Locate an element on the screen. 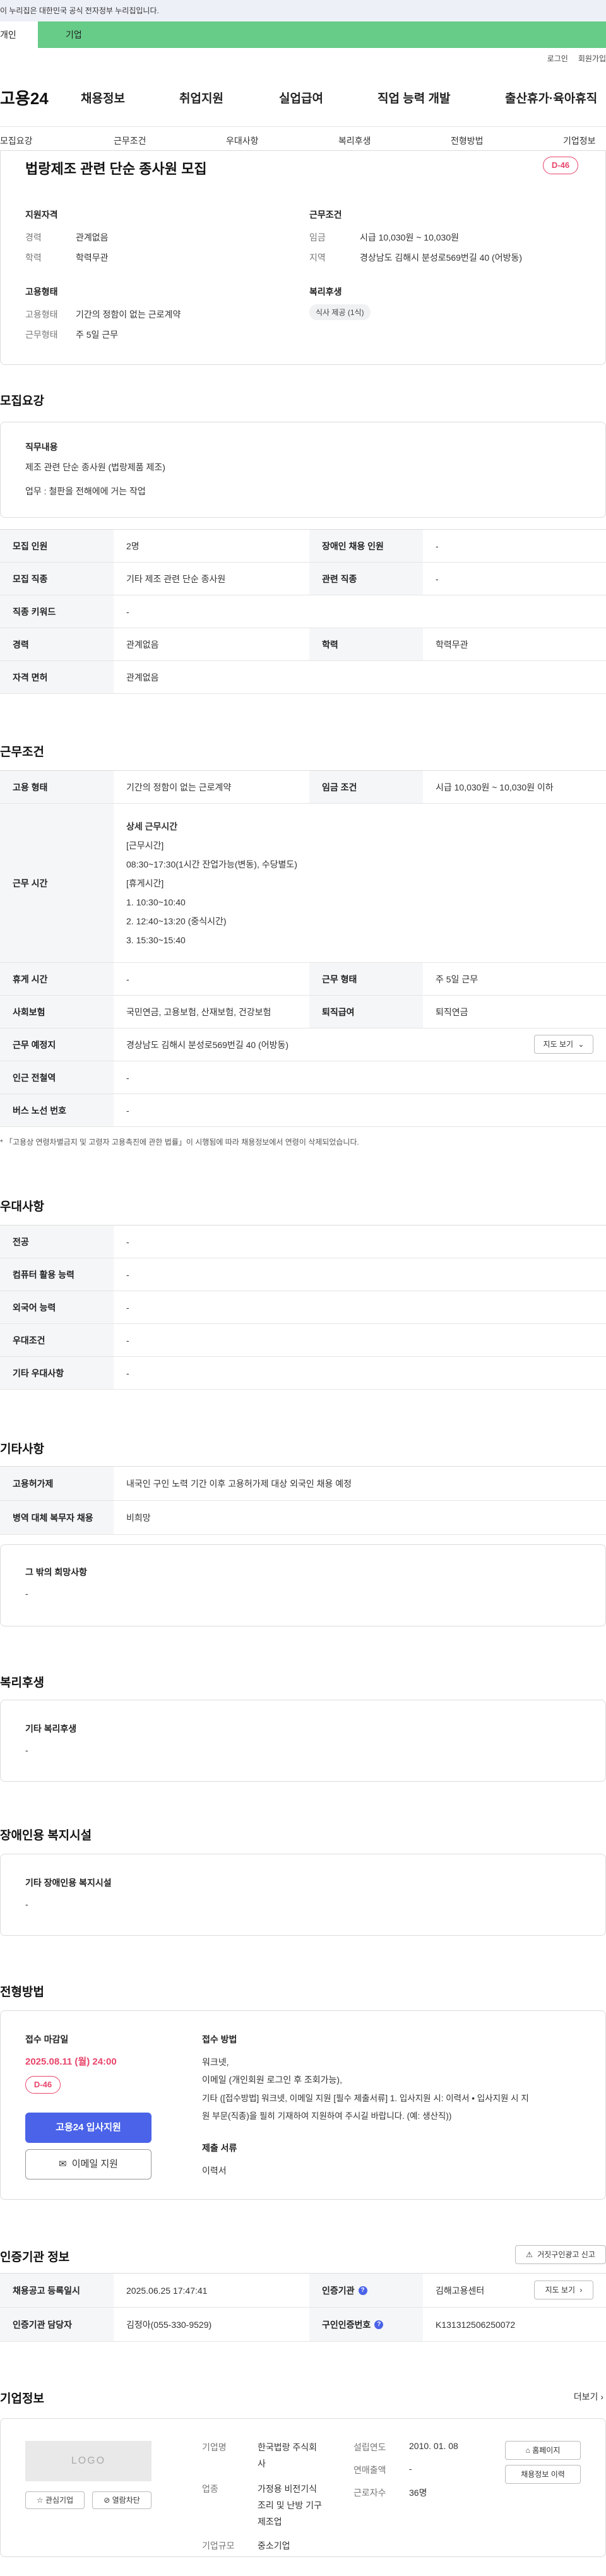 This screenshot has width=606, height=2576. table-header: 병역 대체 복무자 채용 is located at coordinates (57, 1517).